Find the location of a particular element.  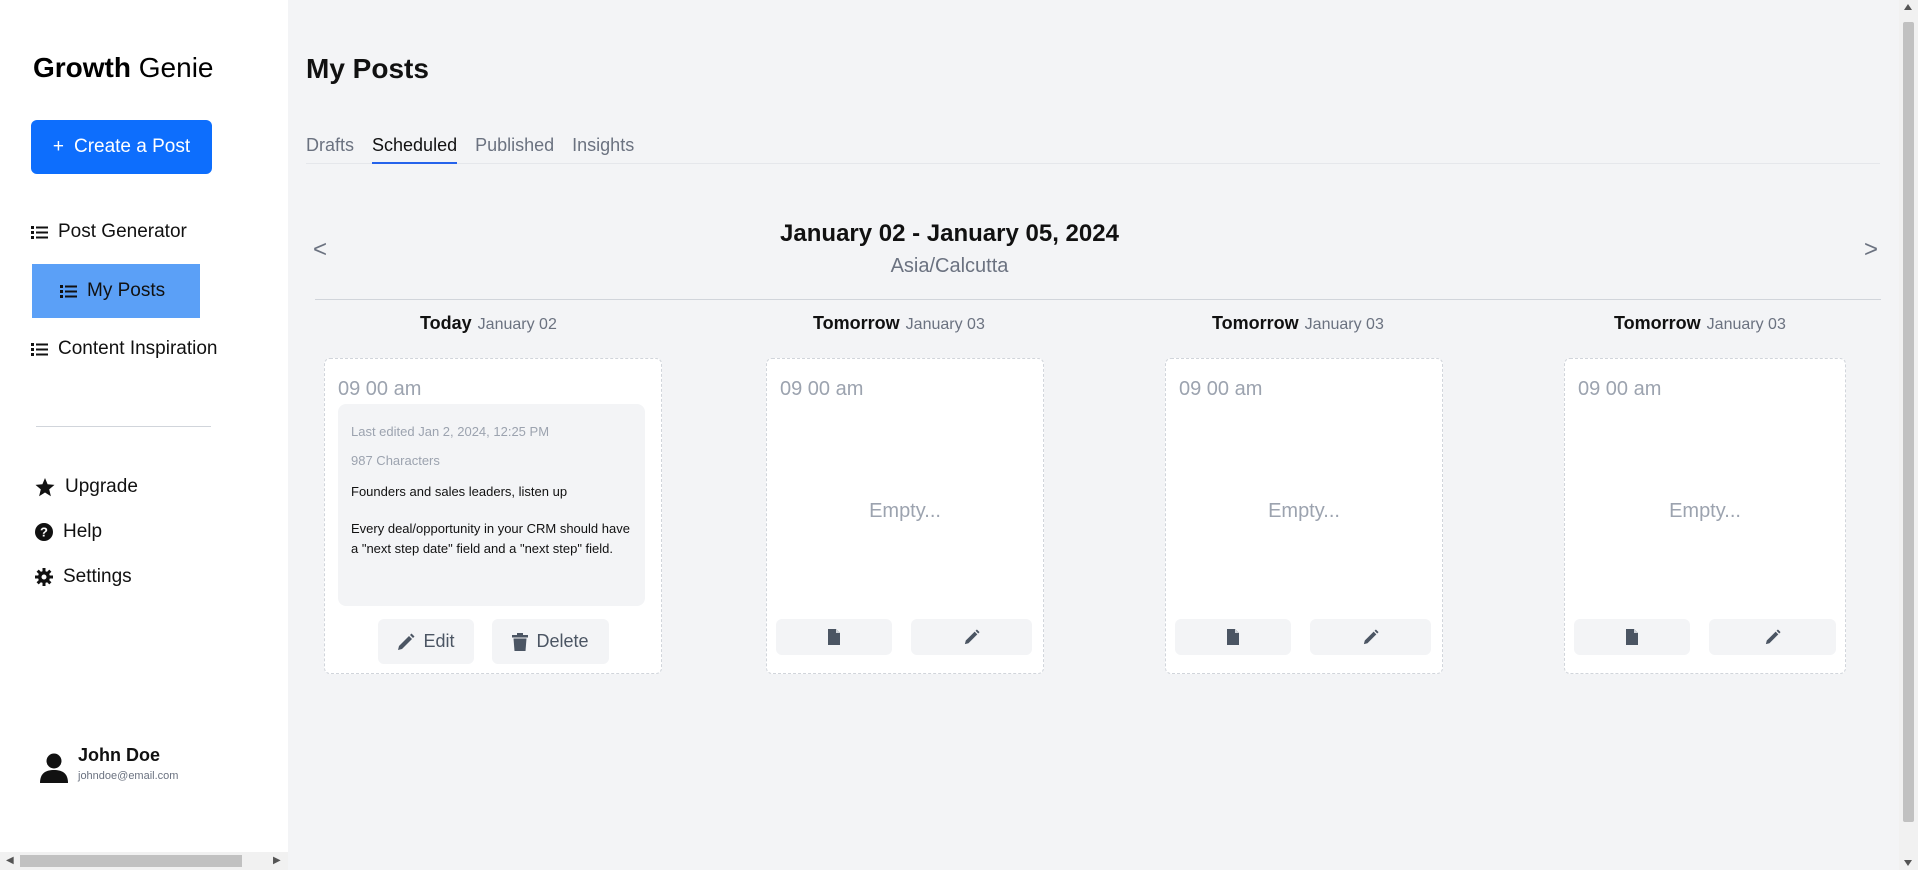

sidebar-item-content-inspiration: Content Inspiration is located at coordinates (124, 349).